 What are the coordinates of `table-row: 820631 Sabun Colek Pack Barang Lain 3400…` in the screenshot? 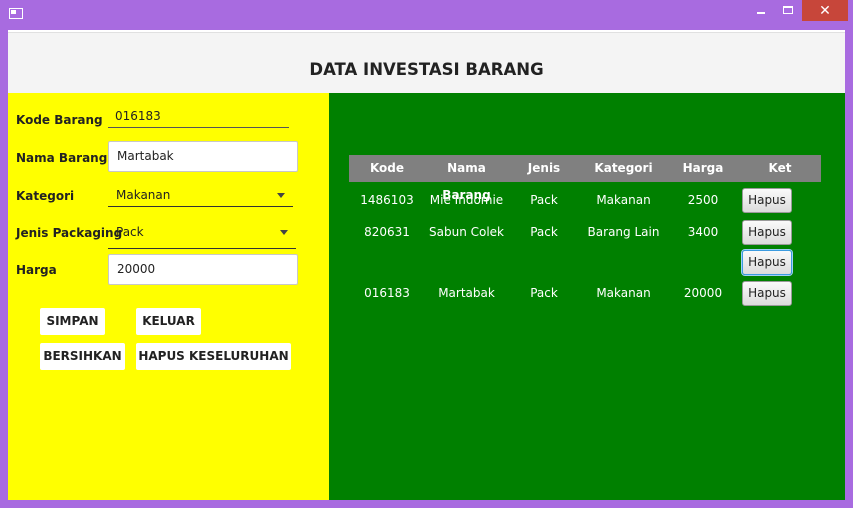 It's located at (585, 232).